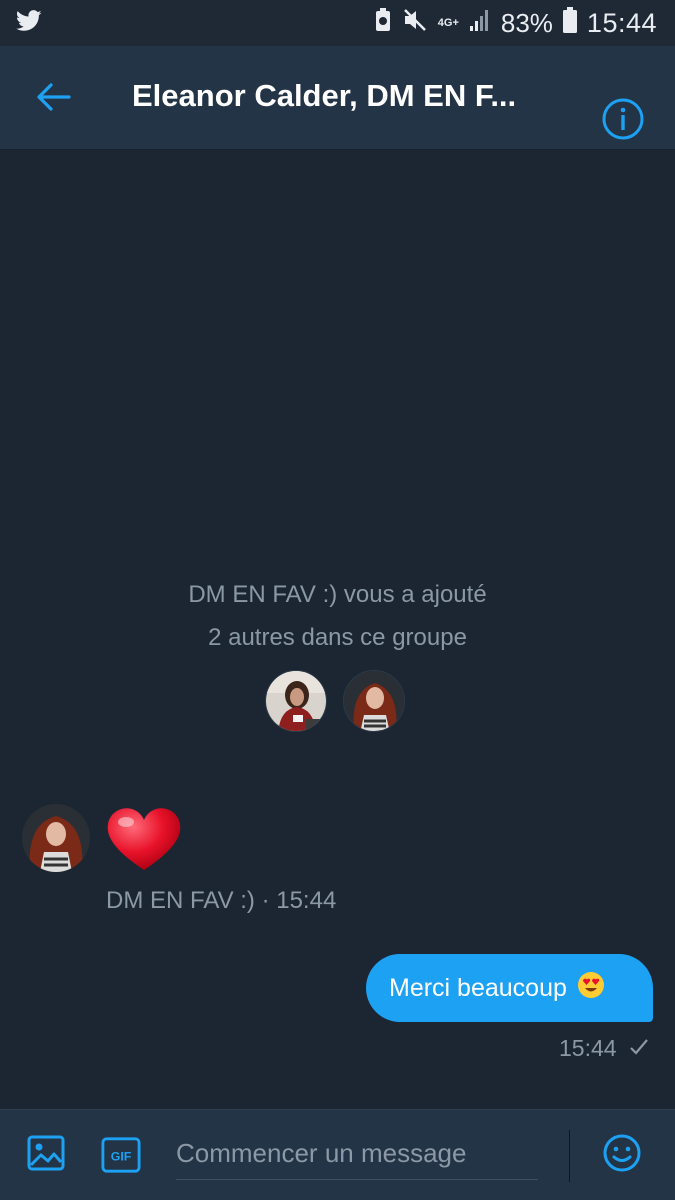 The image size is (675, 1200). Describe the element at coordinates (337, 637) in the screenshot. I see `system-message-line2: 2 autres dans ce groupe` at that location.